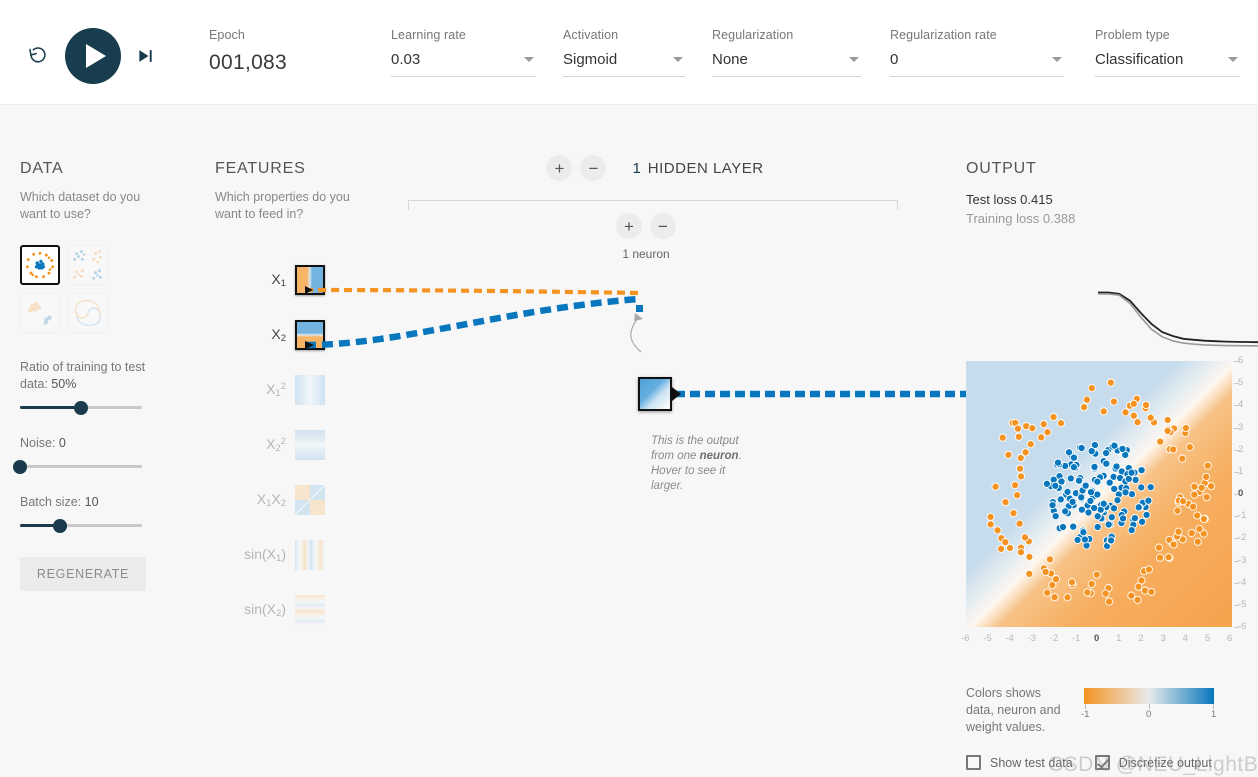 Image resolution: width=1258 pixels, height=777 pixels. I want to click on activation-select: Sigmoid, so click(624, 64).